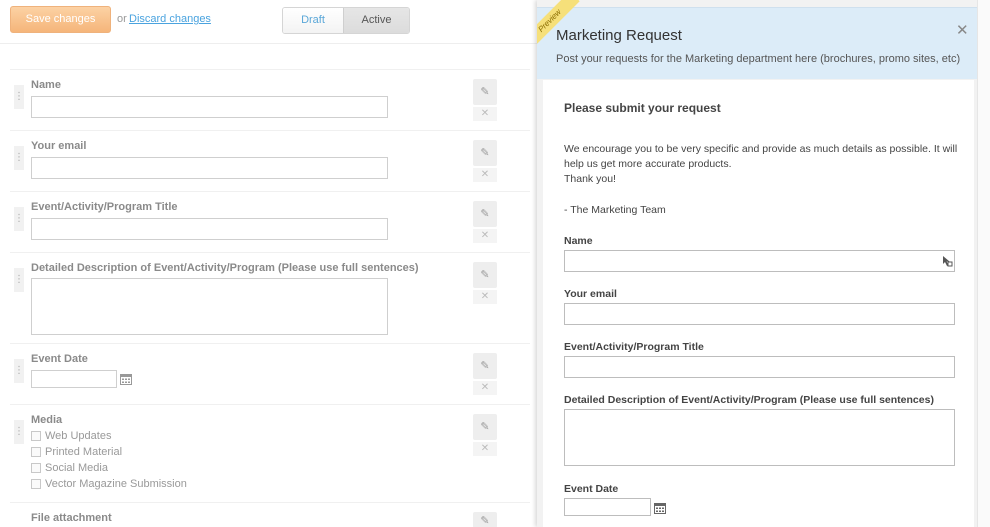 Image resolution: width=990 pixels, height=527 pixels. I want to click on checkbox-label: Social Media, so click(76, 468).